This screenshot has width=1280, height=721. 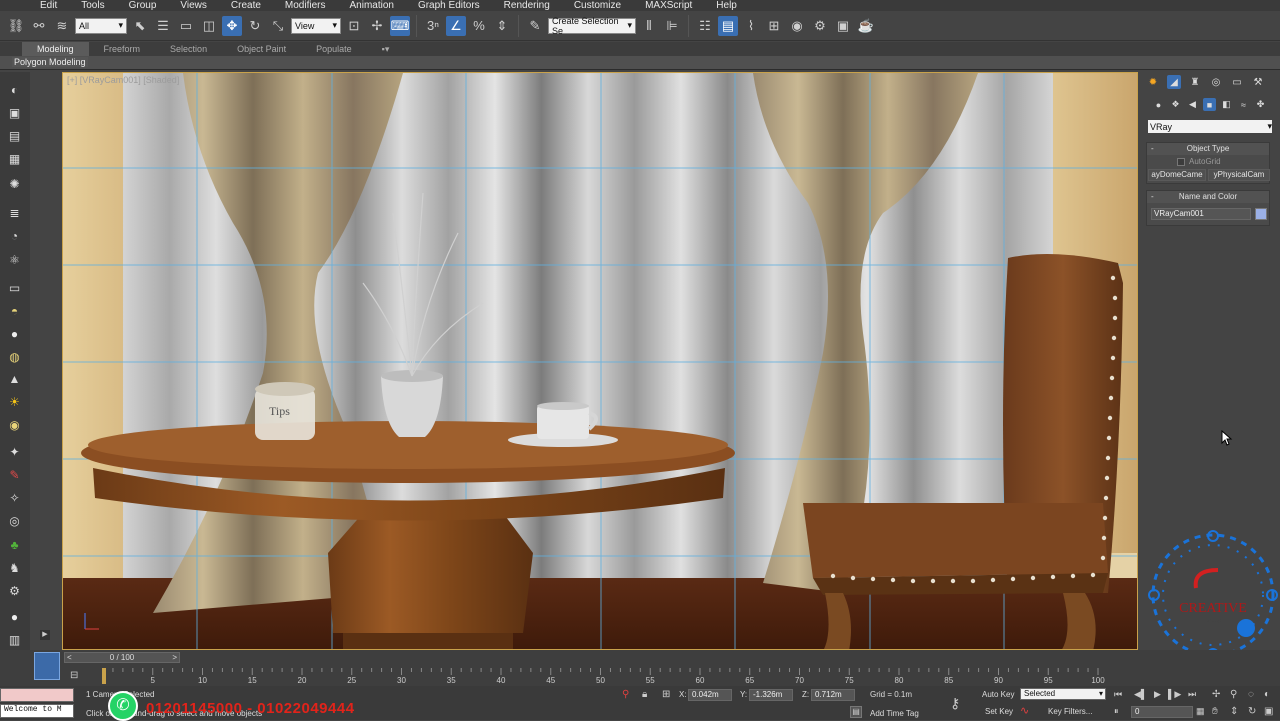 What do you see at coordinates (37, 711) in the screenshot?
I see `welcome-field: Welcome to M` at bounding box center [37, 711].